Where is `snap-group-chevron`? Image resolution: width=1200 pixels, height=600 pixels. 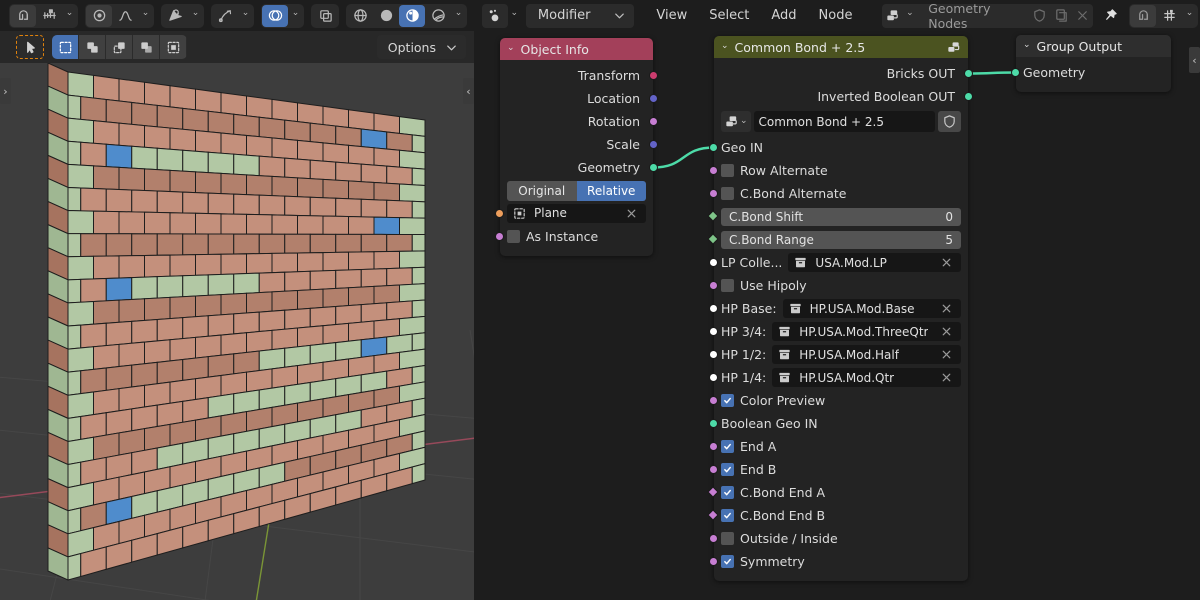 snap-group-chevron is located at coordinates (69, 16).